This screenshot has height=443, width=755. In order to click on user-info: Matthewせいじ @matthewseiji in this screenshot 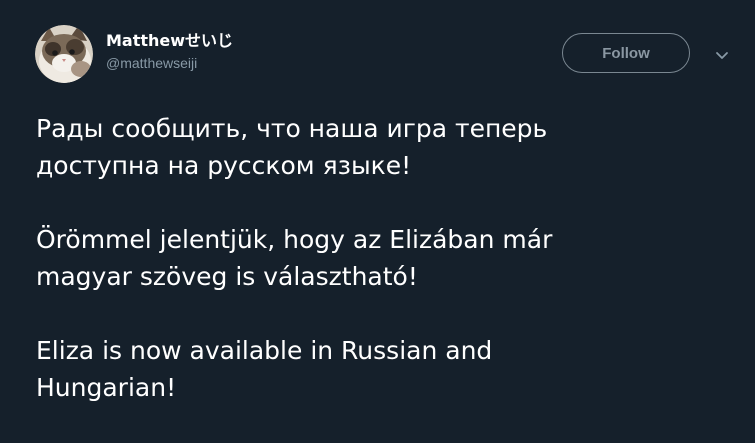, I will do `click(169, 51)`.